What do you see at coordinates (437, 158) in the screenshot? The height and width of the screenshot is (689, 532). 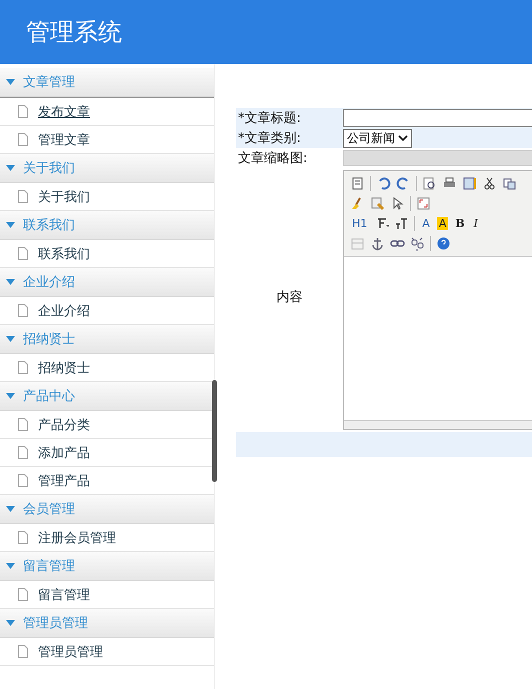 I see `thumbnail-field` at bounding box center [437, 158].